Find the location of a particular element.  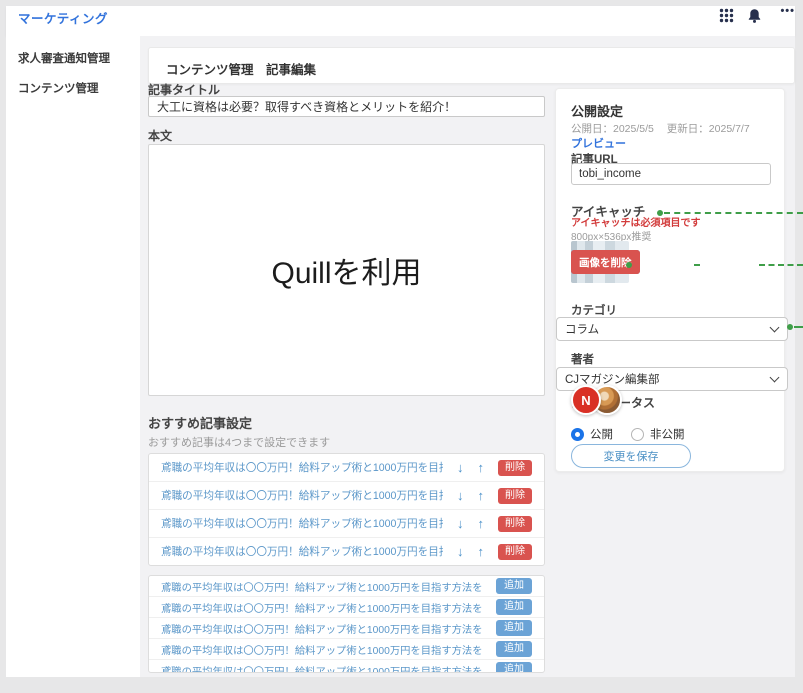

apps-grid-icon is located at coordinates (727, 16).